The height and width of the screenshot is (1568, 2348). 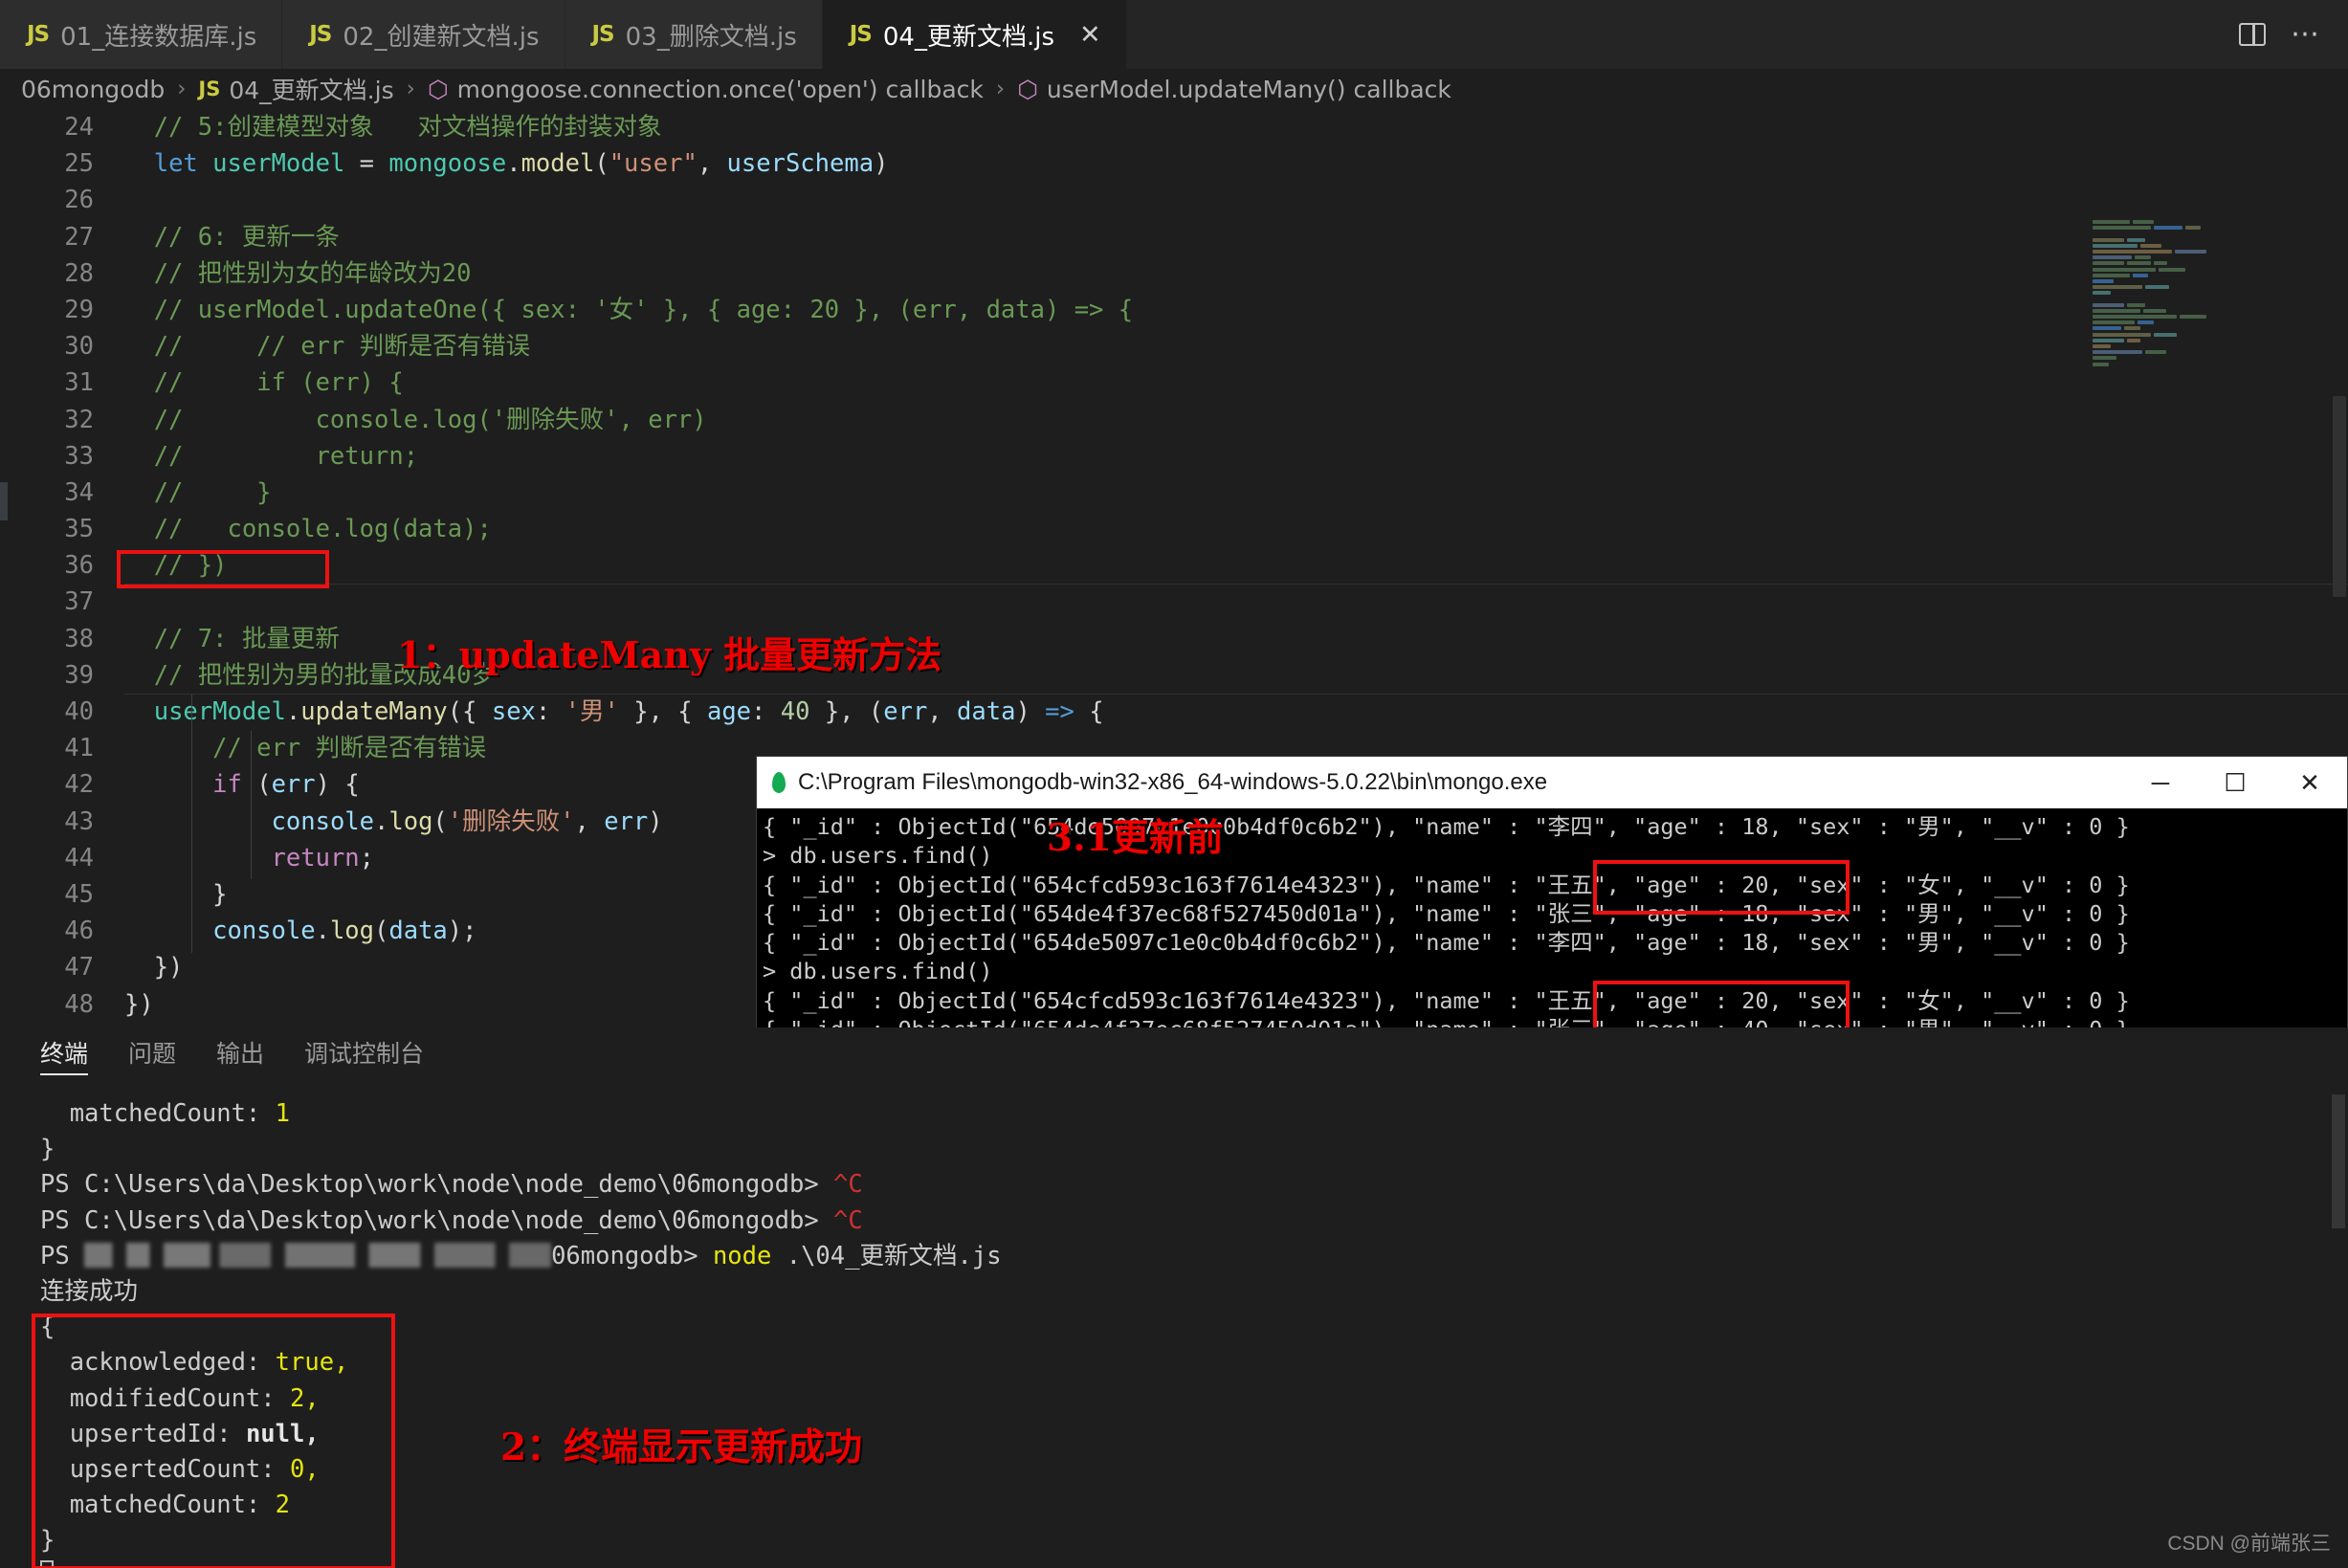 What do you see at coordinates (79, 602) in the screenshot?
I see `line-number: 37` at bounding box center [79, 602].